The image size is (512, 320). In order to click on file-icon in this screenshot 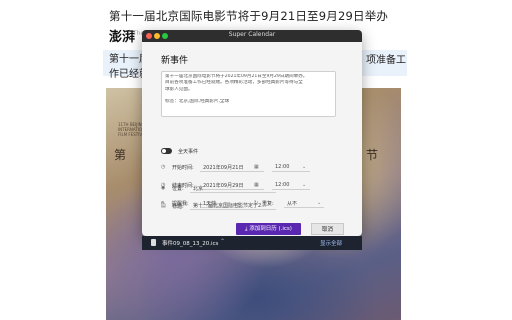, I will do `click(153, 242)`.